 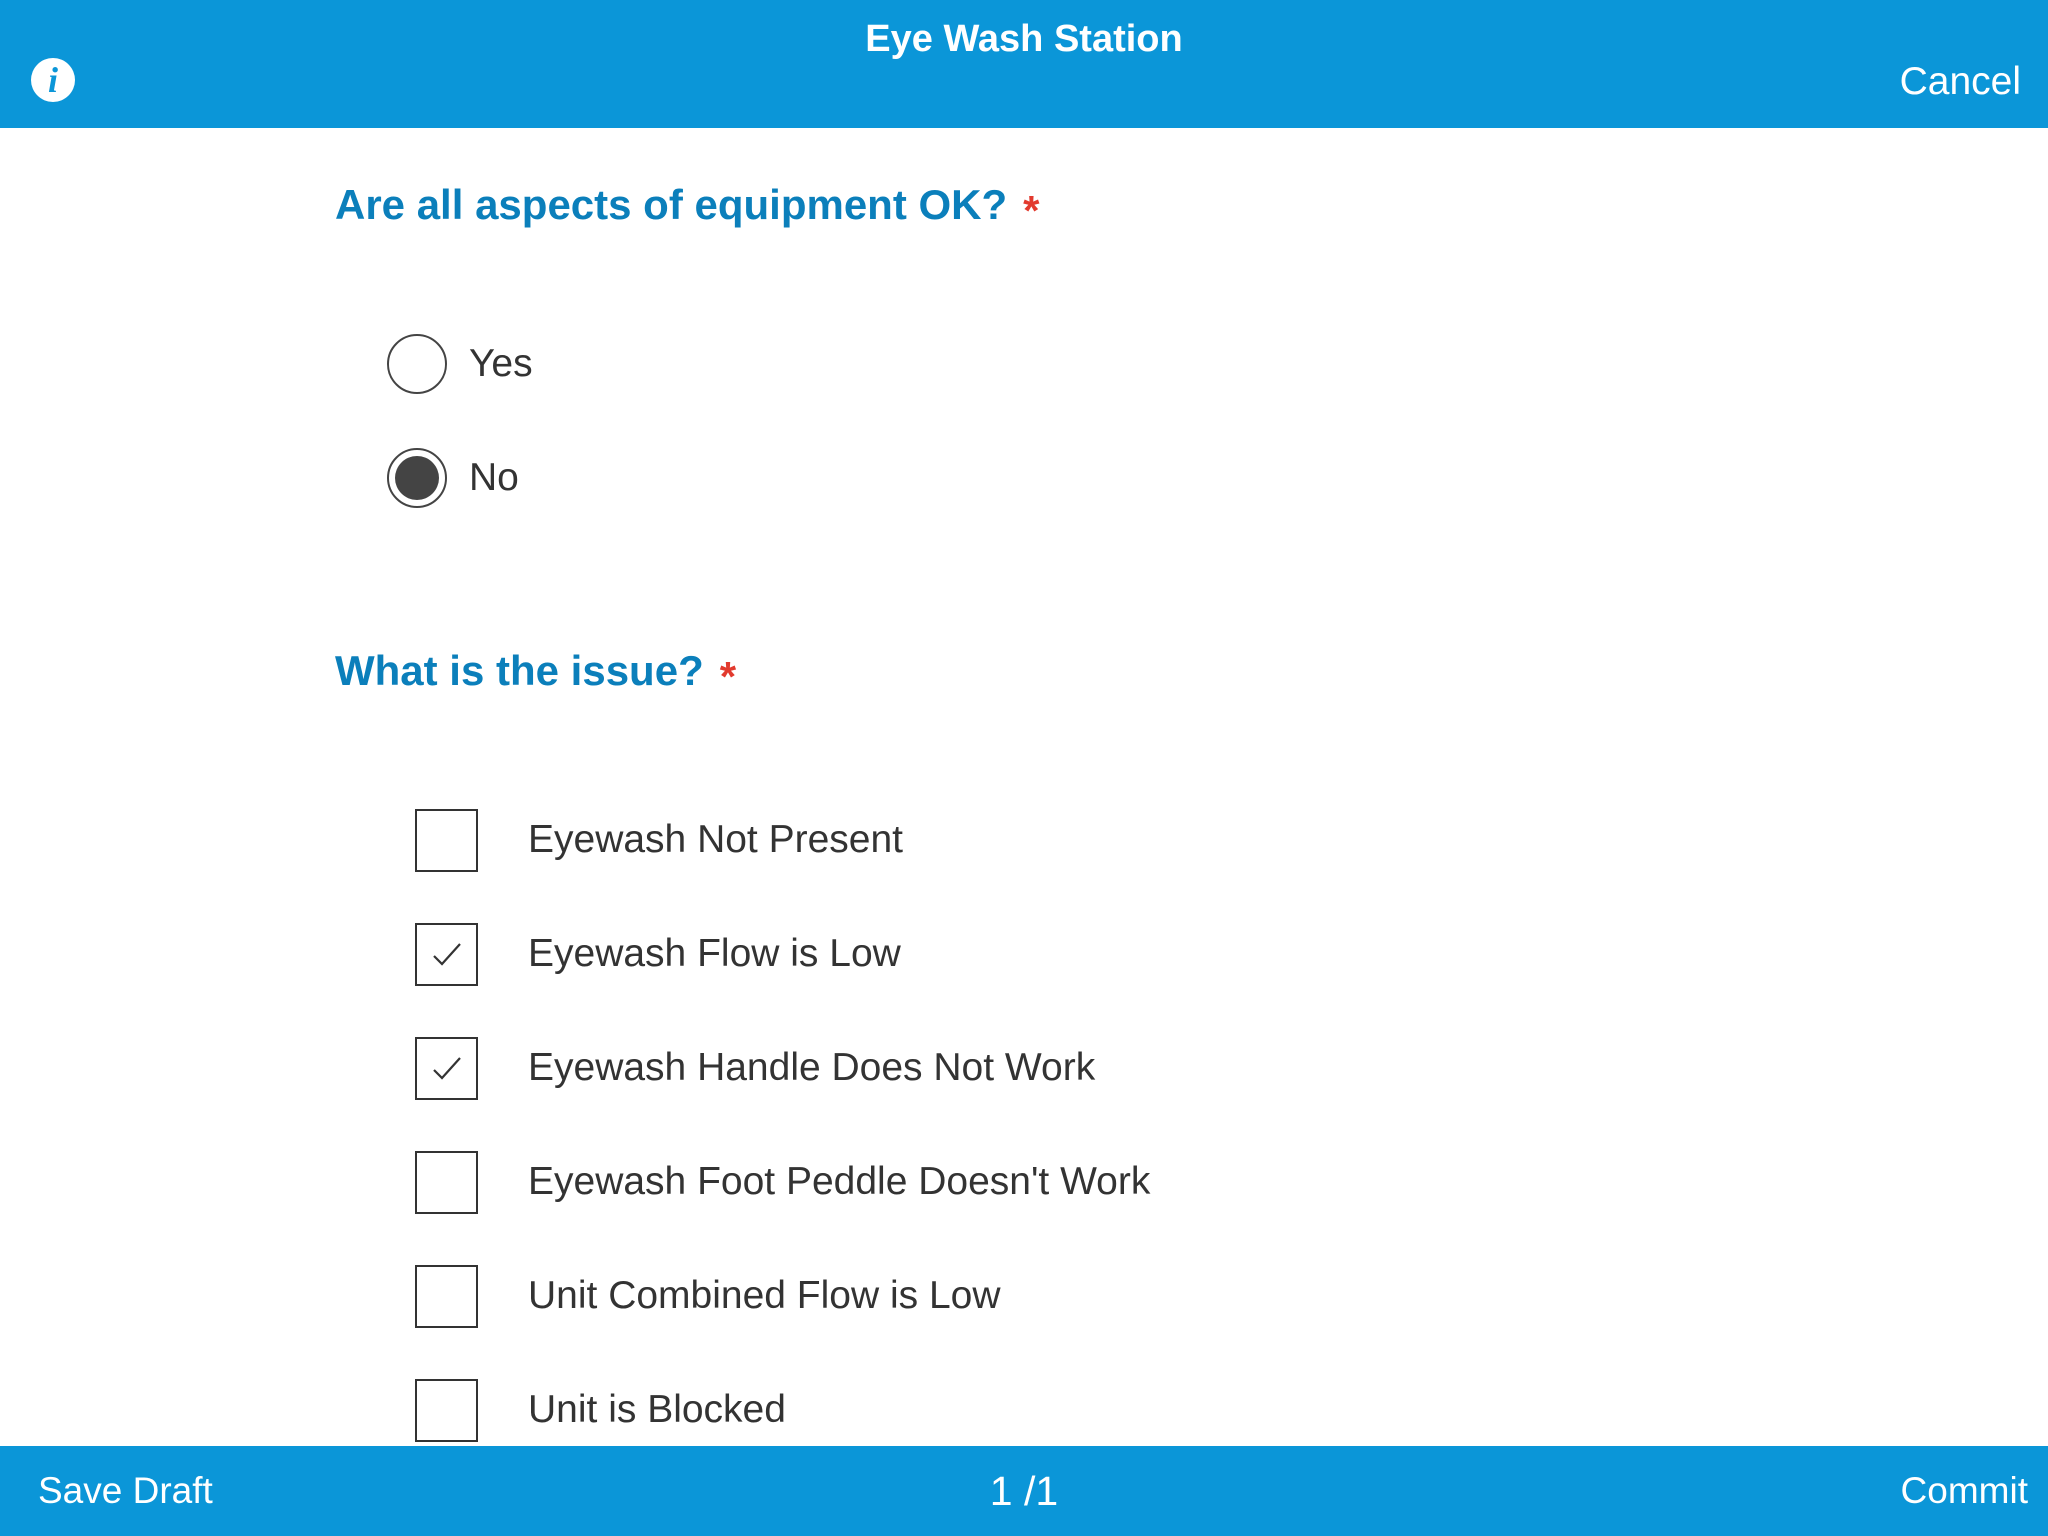 I want to click on radio-button-yes, so click(x=417, y=364).